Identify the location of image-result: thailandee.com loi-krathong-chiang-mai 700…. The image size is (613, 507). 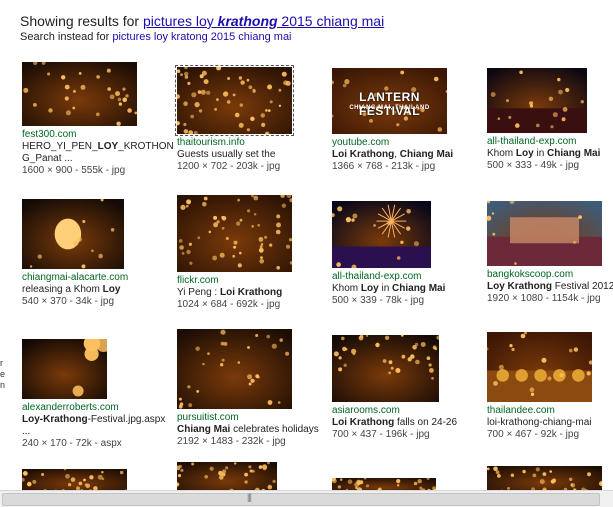
(550, 386).